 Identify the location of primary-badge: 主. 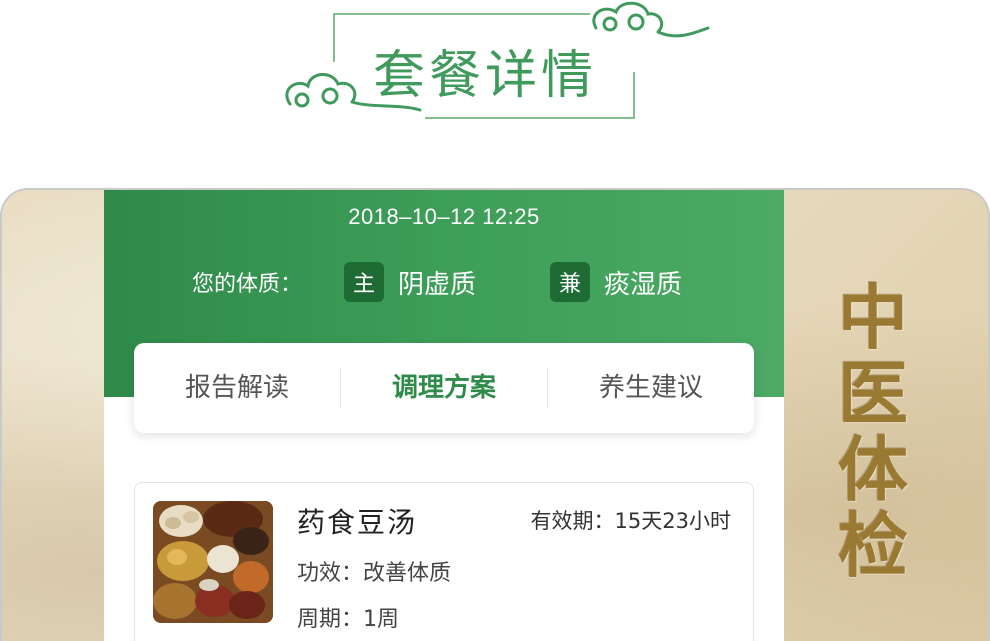
(364, 282).